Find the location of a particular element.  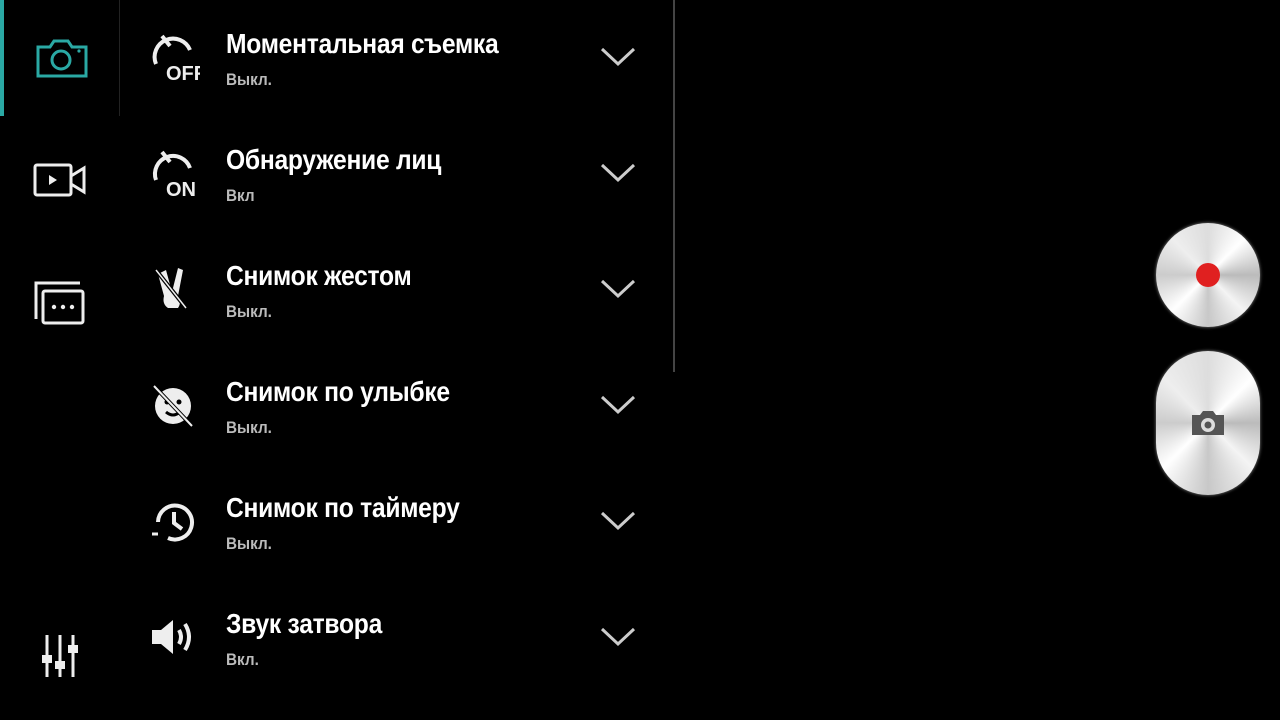

more-windows-icon is located at coordinates (59, 303).